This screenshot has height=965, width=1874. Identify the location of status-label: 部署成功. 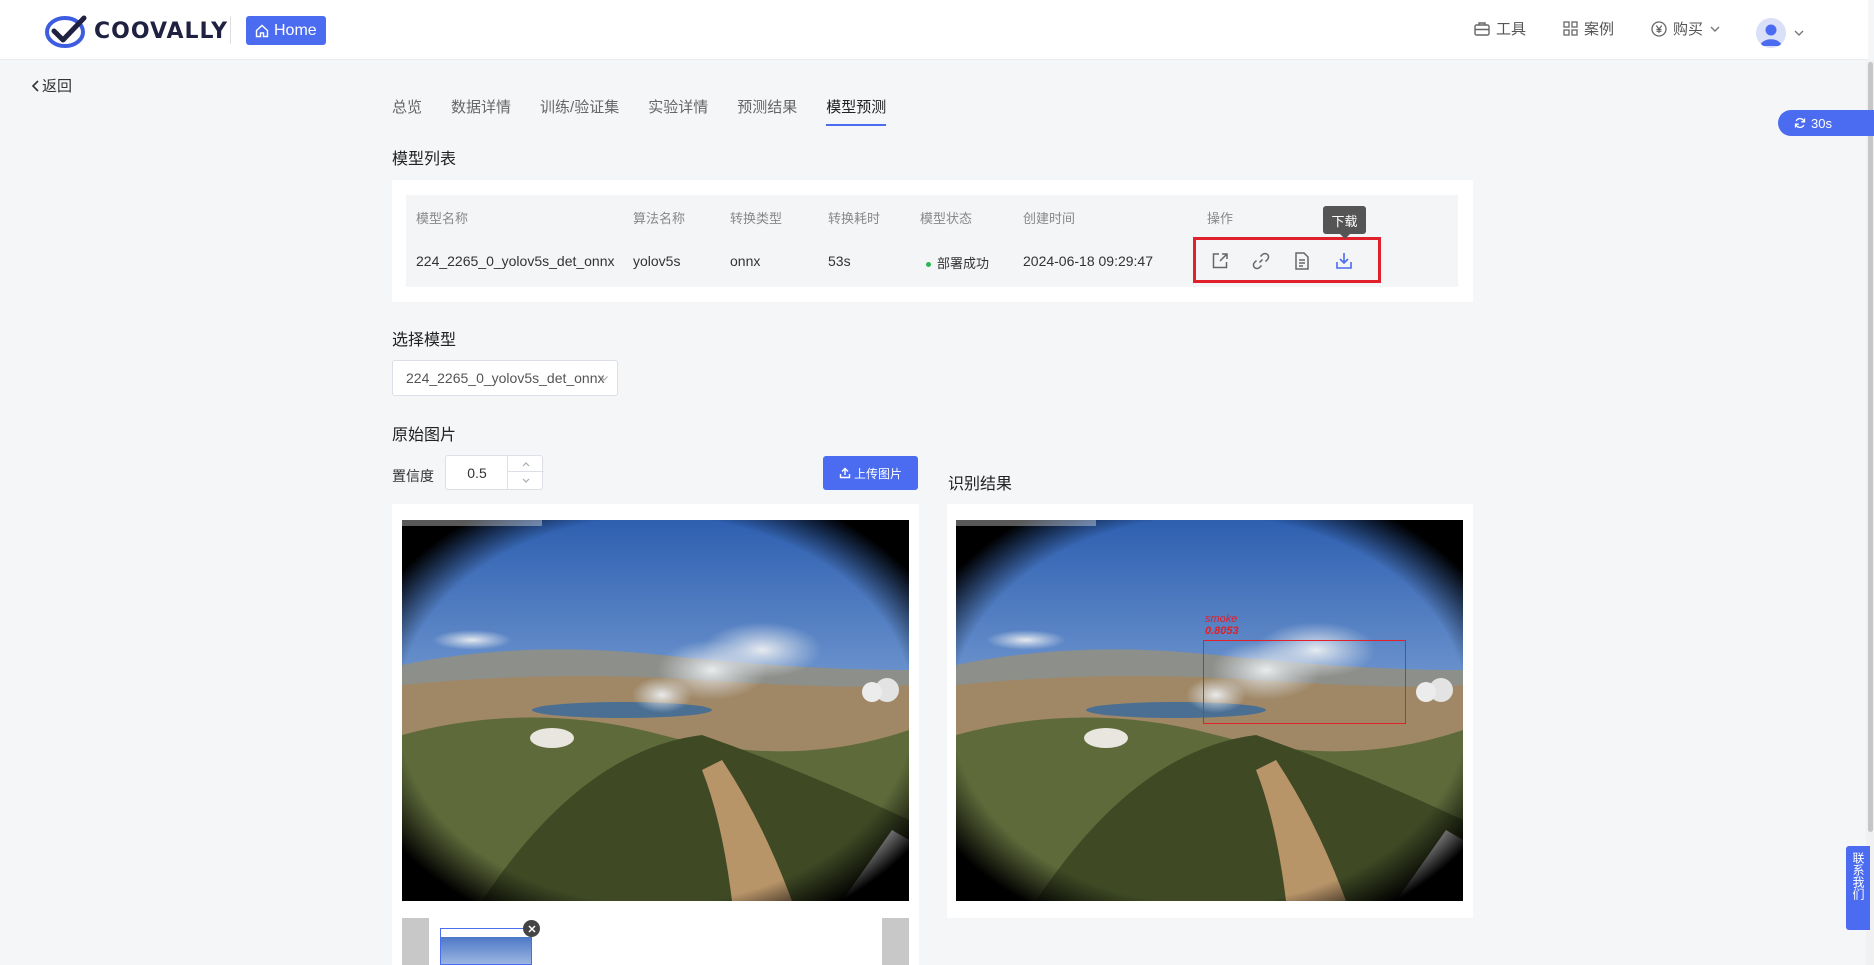
(963, 263).